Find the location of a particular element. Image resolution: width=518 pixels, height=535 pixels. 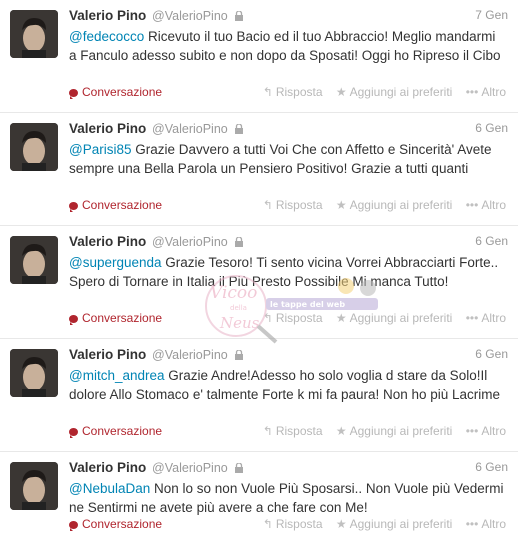

tweet-header: Valerio Pino @ValerioPino 7 Gen is located at coordinates (288, 17).